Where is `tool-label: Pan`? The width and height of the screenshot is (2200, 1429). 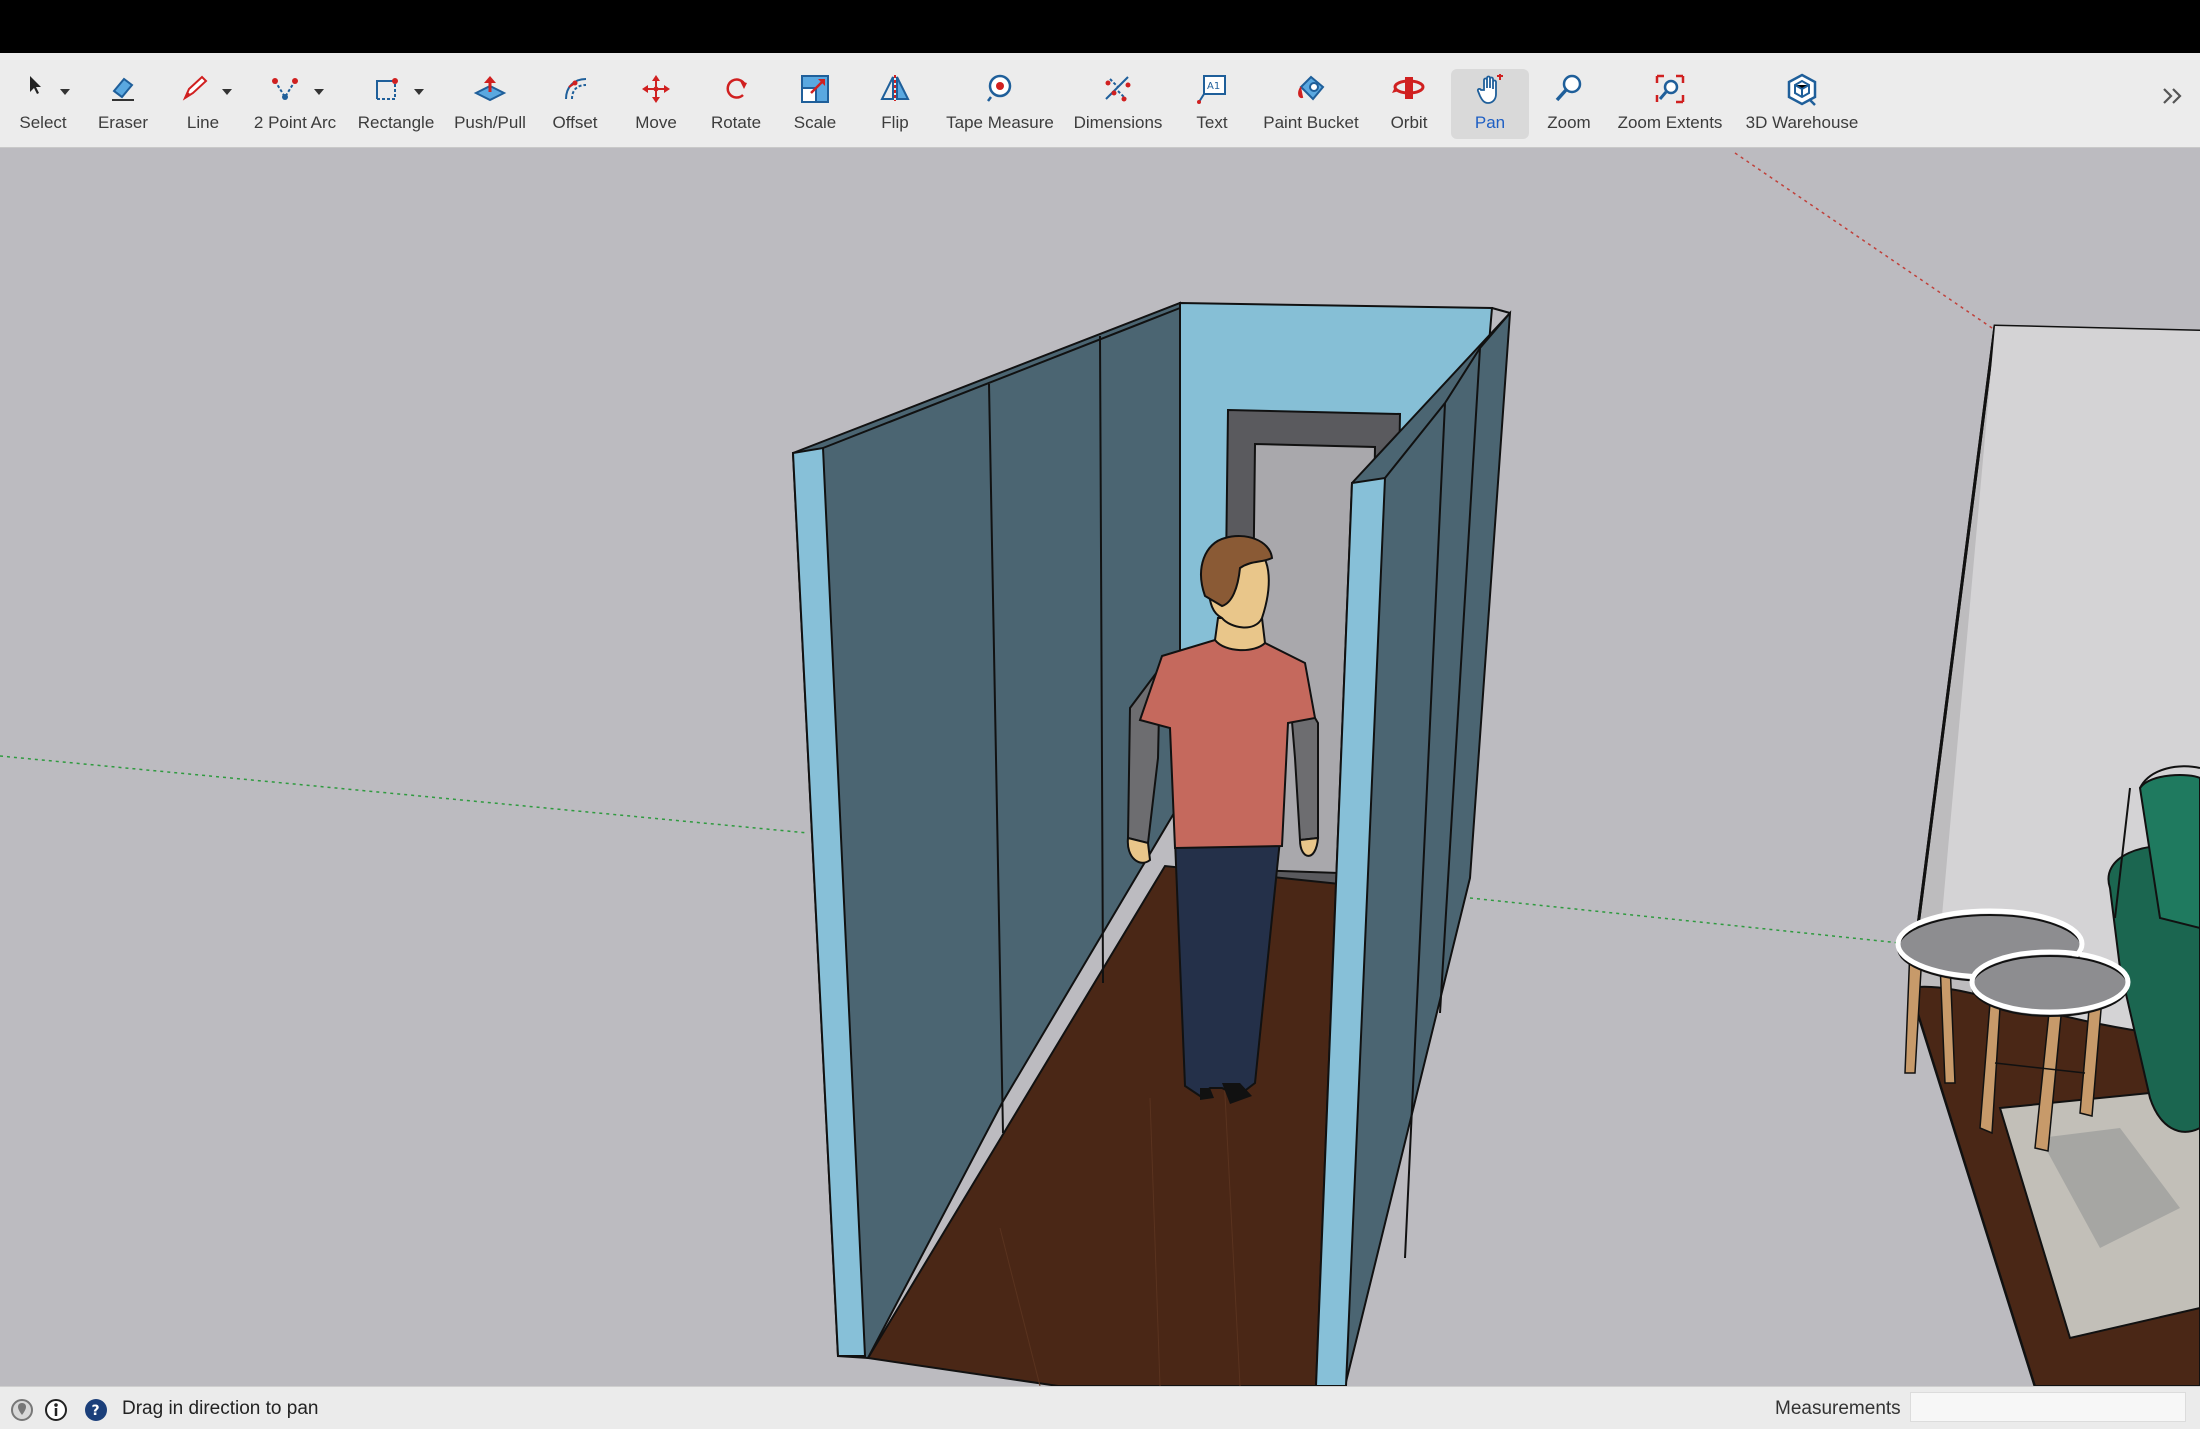 tool-label: Pan is located at coordinates (1490, 122).